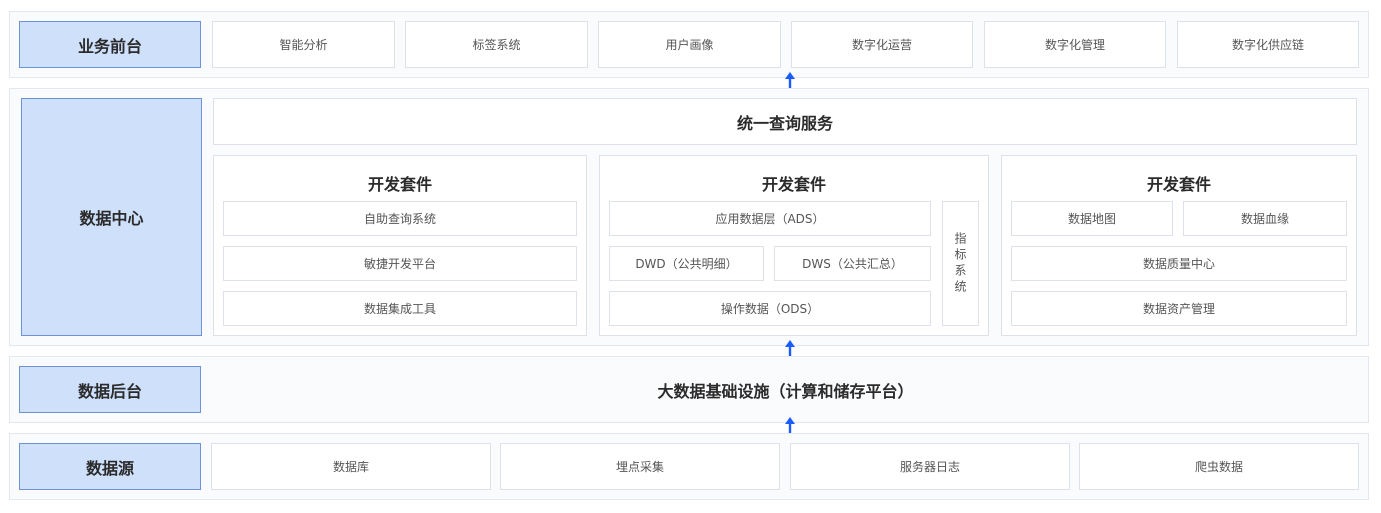 The height and width of the screenshot is (513, 1381). What do you see at coordinates (1075, 44) in the screenshot?
I see `business-item-digital-management: 数字化管理` at bounding box center [1075, 44].